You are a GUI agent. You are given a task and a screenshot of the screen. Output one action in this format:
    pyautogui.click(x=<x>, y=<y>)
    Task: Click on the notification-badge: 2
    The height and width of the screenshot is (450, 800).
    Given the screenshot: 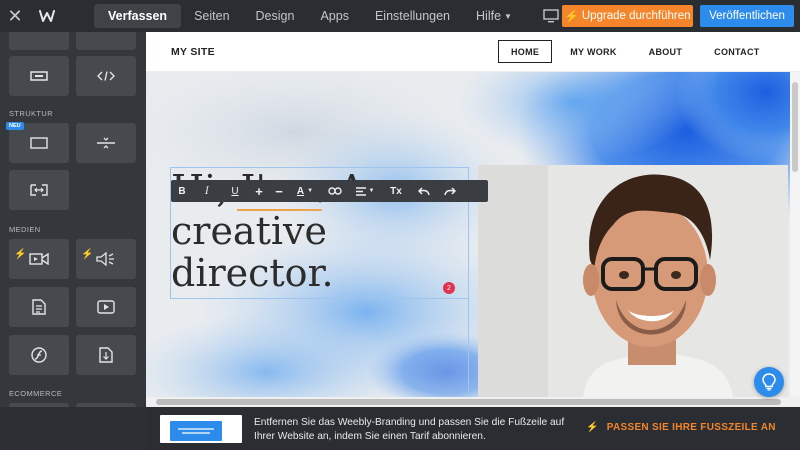 What is the action you would take?
    pyautogui.click(x=449, y=288)
    